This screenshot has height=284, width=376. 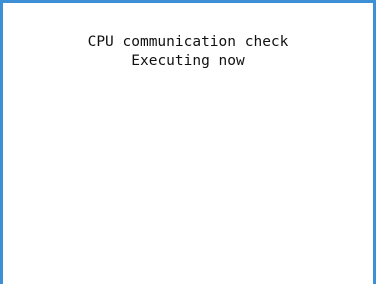 I want to click on status-subtitle: Executing now, so click(x=188, y=61).